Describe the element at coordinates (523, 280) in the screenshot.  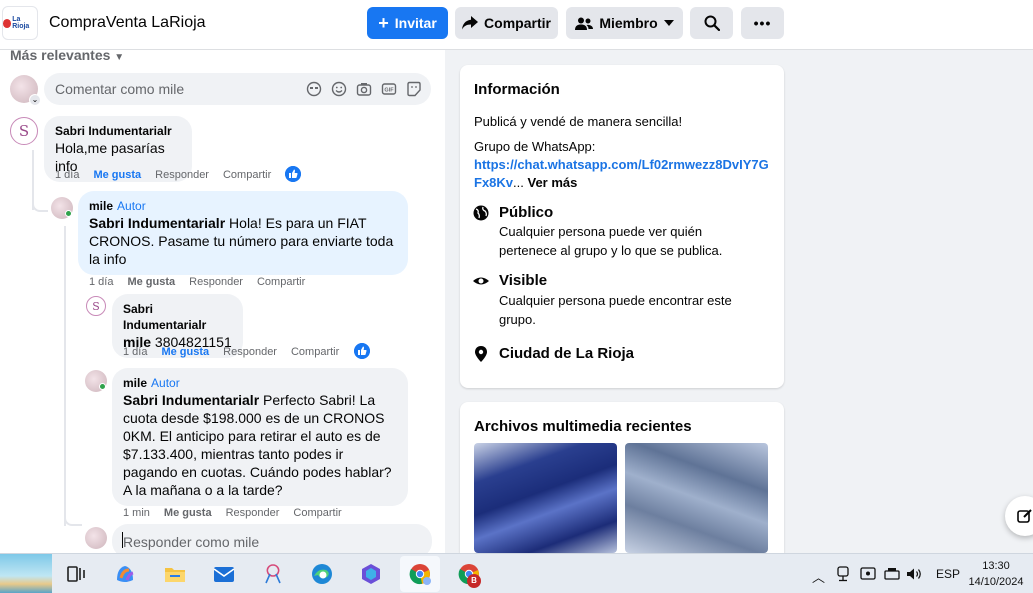
I see `visibility-title: Visible` at that location.